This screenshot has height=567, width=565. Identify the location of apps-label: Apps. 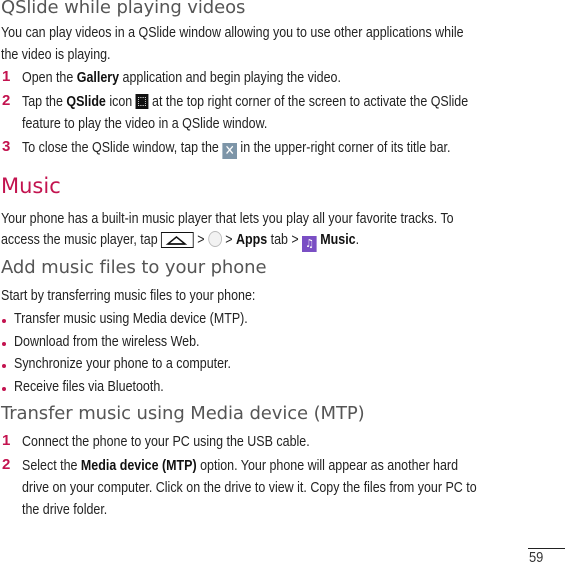
(251, 240).